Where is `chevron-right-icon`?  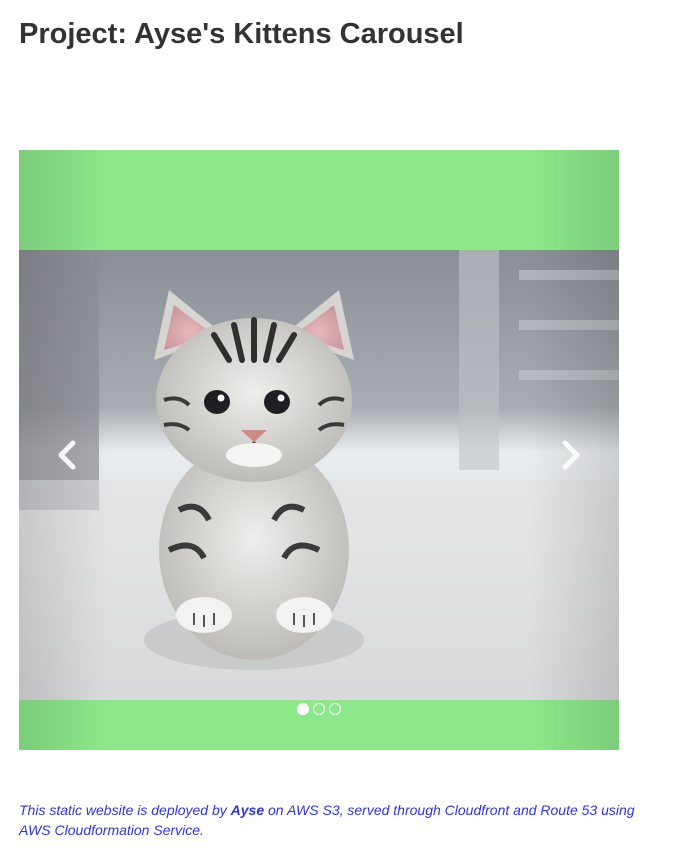 chevron-right-icon is located at coordinates (571, 455).